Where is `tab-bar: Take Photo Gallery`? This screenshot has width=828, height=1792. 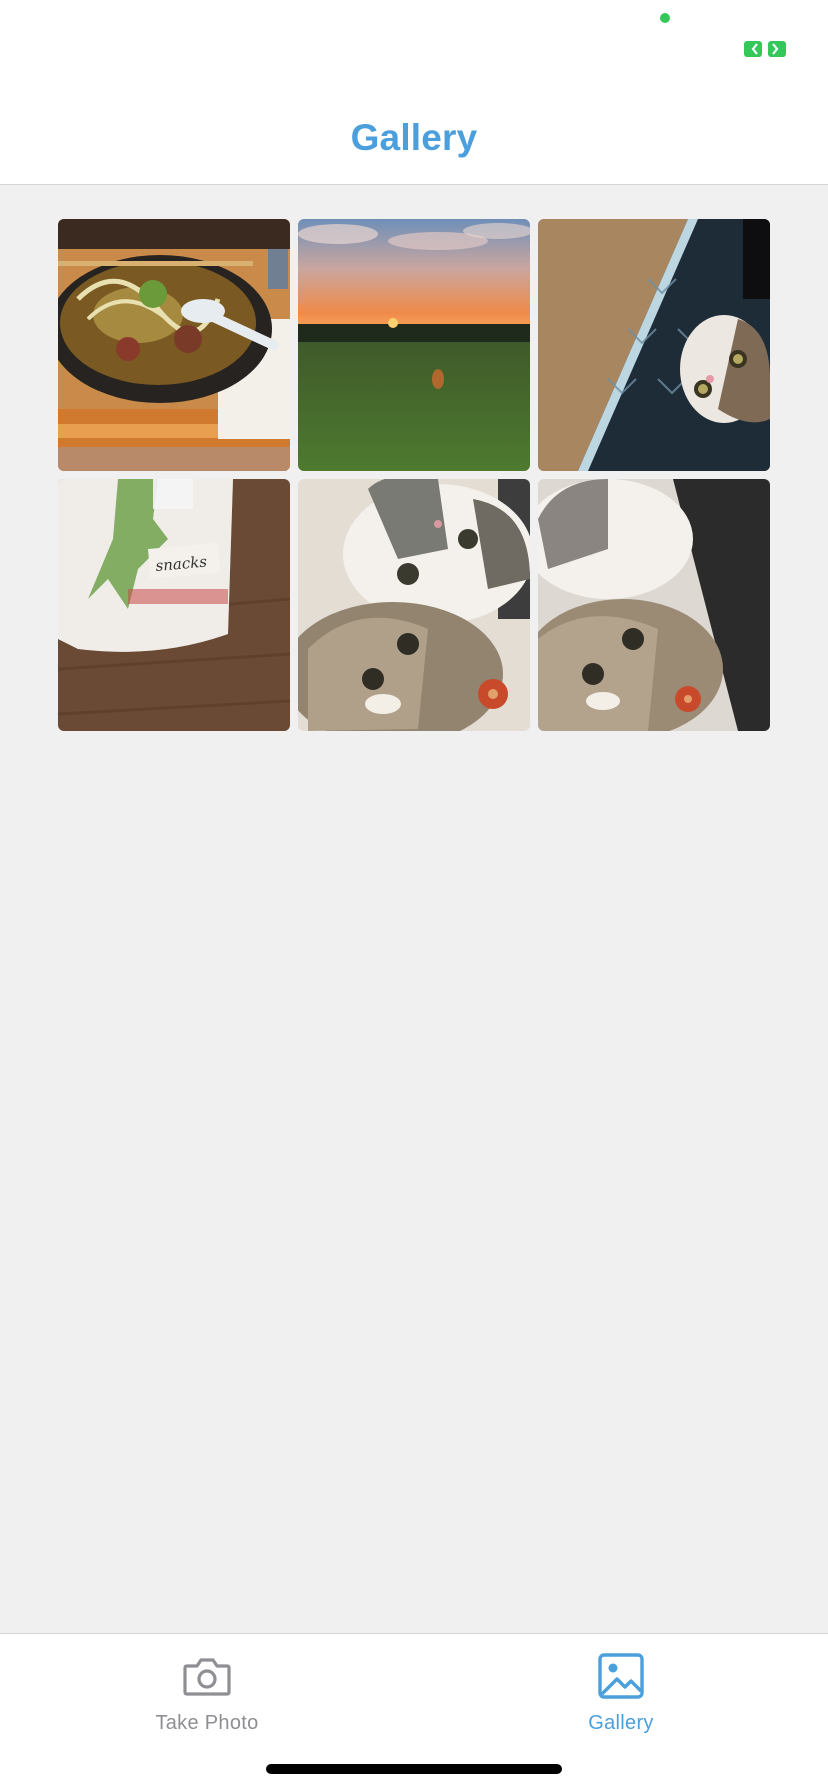
tab-bar: Take Photo Gallery is located at coordinates (414, 1712).